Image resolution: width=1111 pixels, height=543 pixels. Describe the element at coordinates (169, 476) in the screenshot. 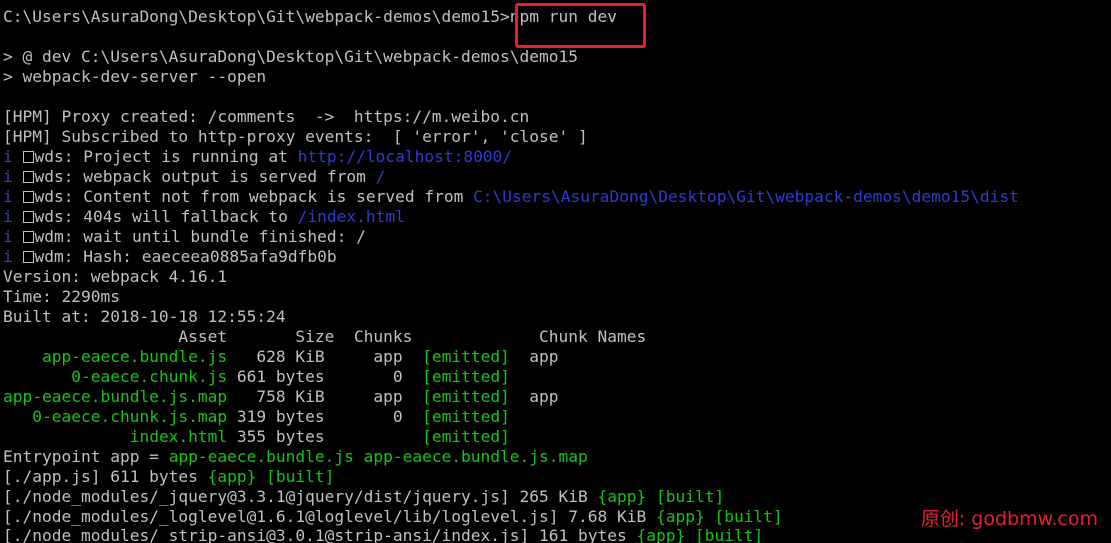

I see `module-line: [./app.js] 611 bytes {app} [built]` at that location.